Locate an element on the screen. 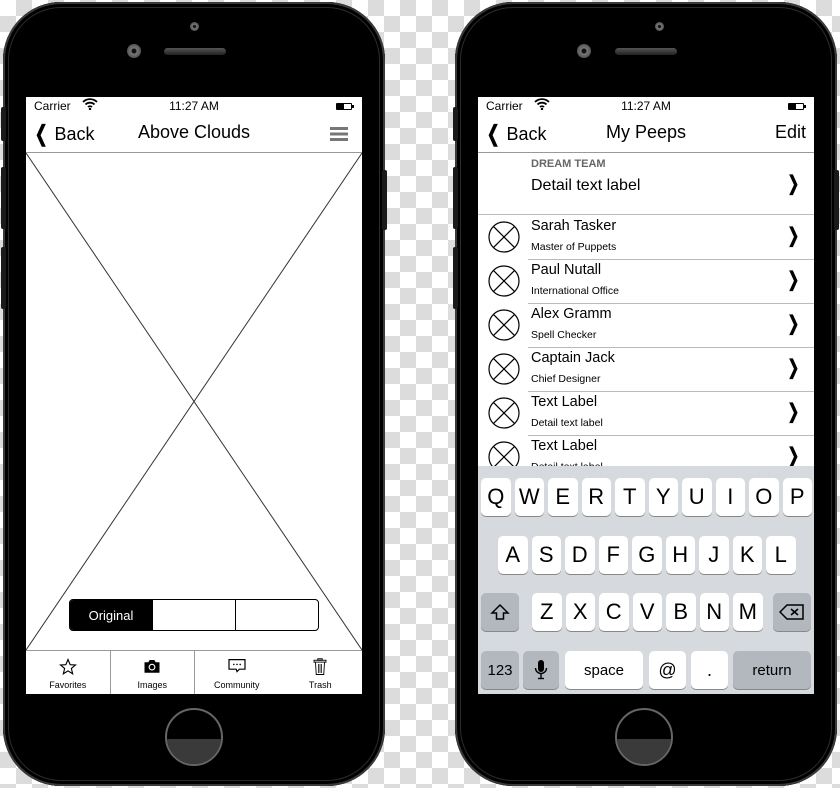 This screenshot has height=788, width=840. person-name: Captain Jack is located at coordinates (573, 358).